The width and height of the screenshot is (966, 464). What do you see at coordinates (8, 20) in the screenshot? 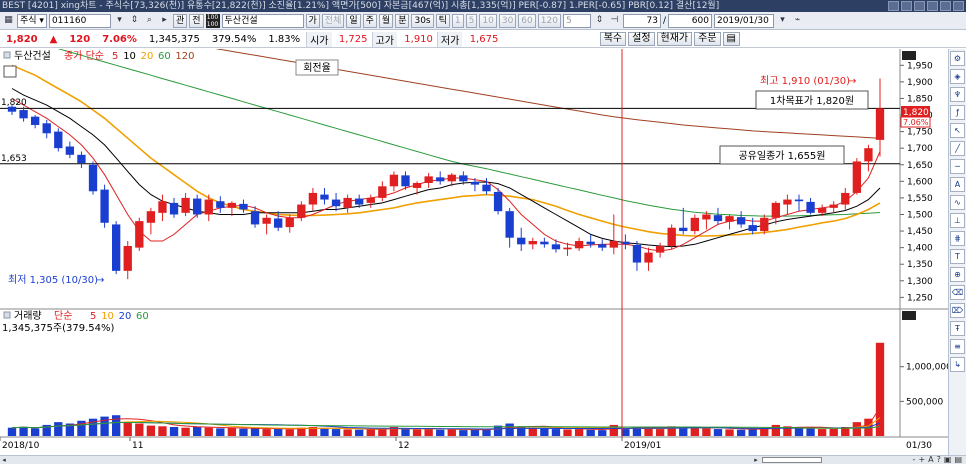
I see `grid-icon: ▦` at bounding box center [8, 20].